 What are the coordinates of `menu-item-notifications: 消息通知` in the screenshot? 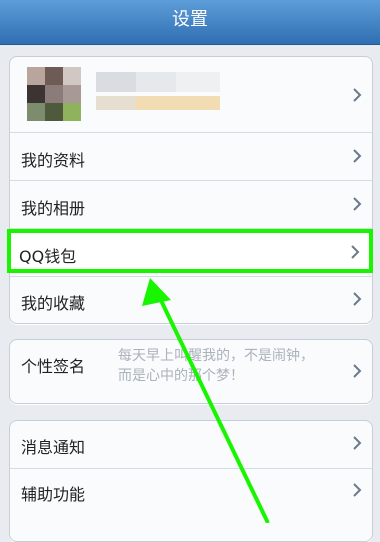 It's located at (191, 444).